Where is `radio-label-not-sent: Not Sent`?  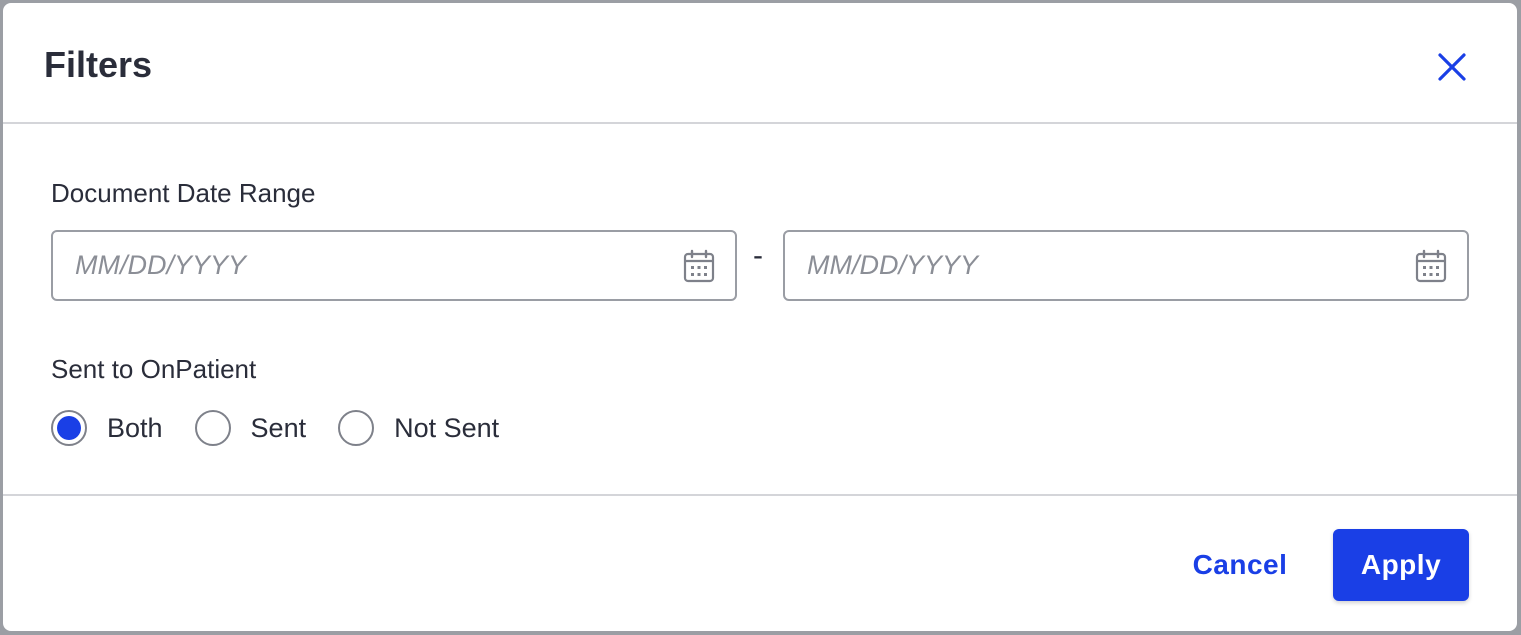
radio-label-not-sent: Not Sent is located at coordinates (447, 428).